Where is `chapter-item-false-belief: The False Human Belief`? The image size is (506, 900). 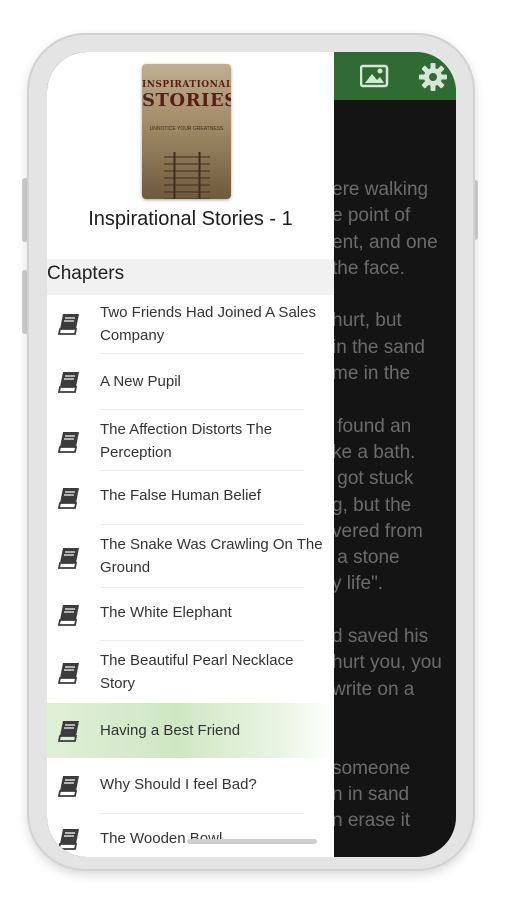
chapter-item-false-belief: The False Human Belief is located at coordinates (190, 498).